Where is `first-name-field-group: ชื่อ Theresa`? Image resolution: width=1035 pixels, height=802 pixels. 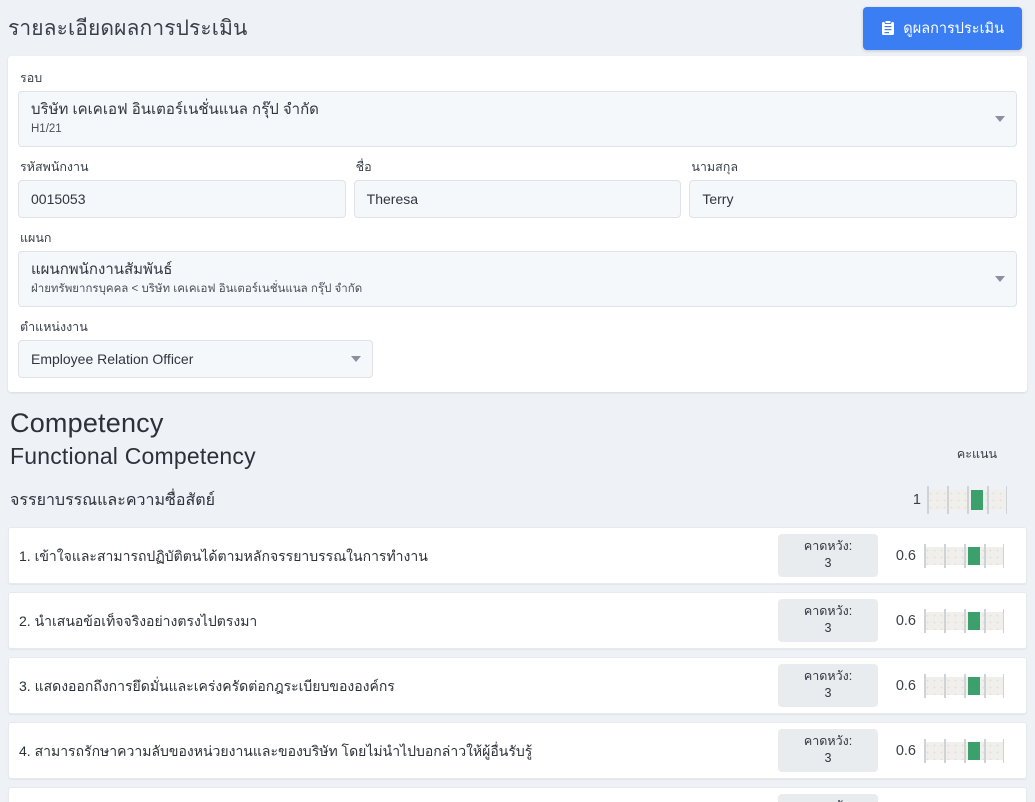 first-name-field-group: ชื่อ Theresa is located at coordinates (517, 187).